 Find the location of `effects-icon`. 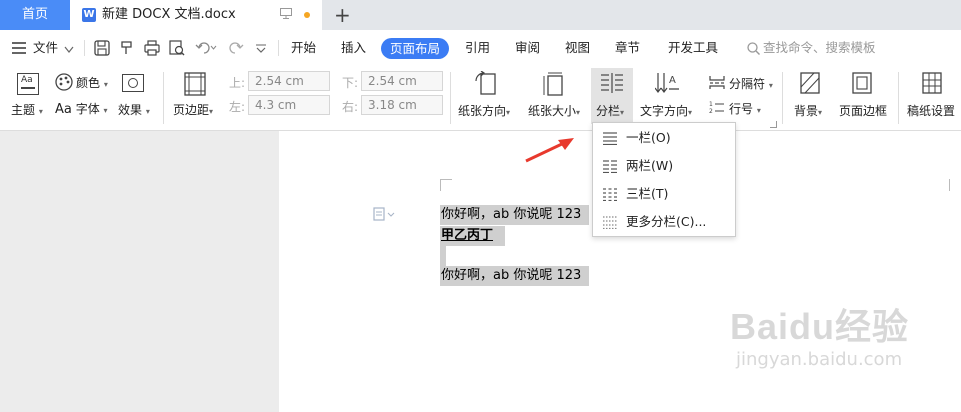

effects-icon is located at coordinates (133, 83).